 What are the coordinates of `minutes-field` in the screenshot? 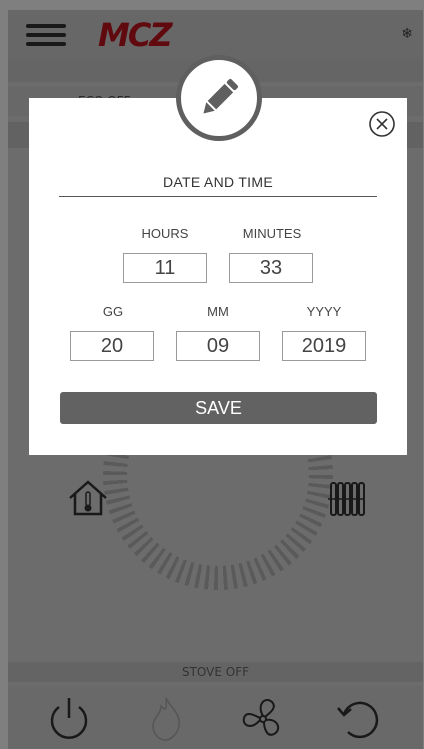 It's located at (271, 268).